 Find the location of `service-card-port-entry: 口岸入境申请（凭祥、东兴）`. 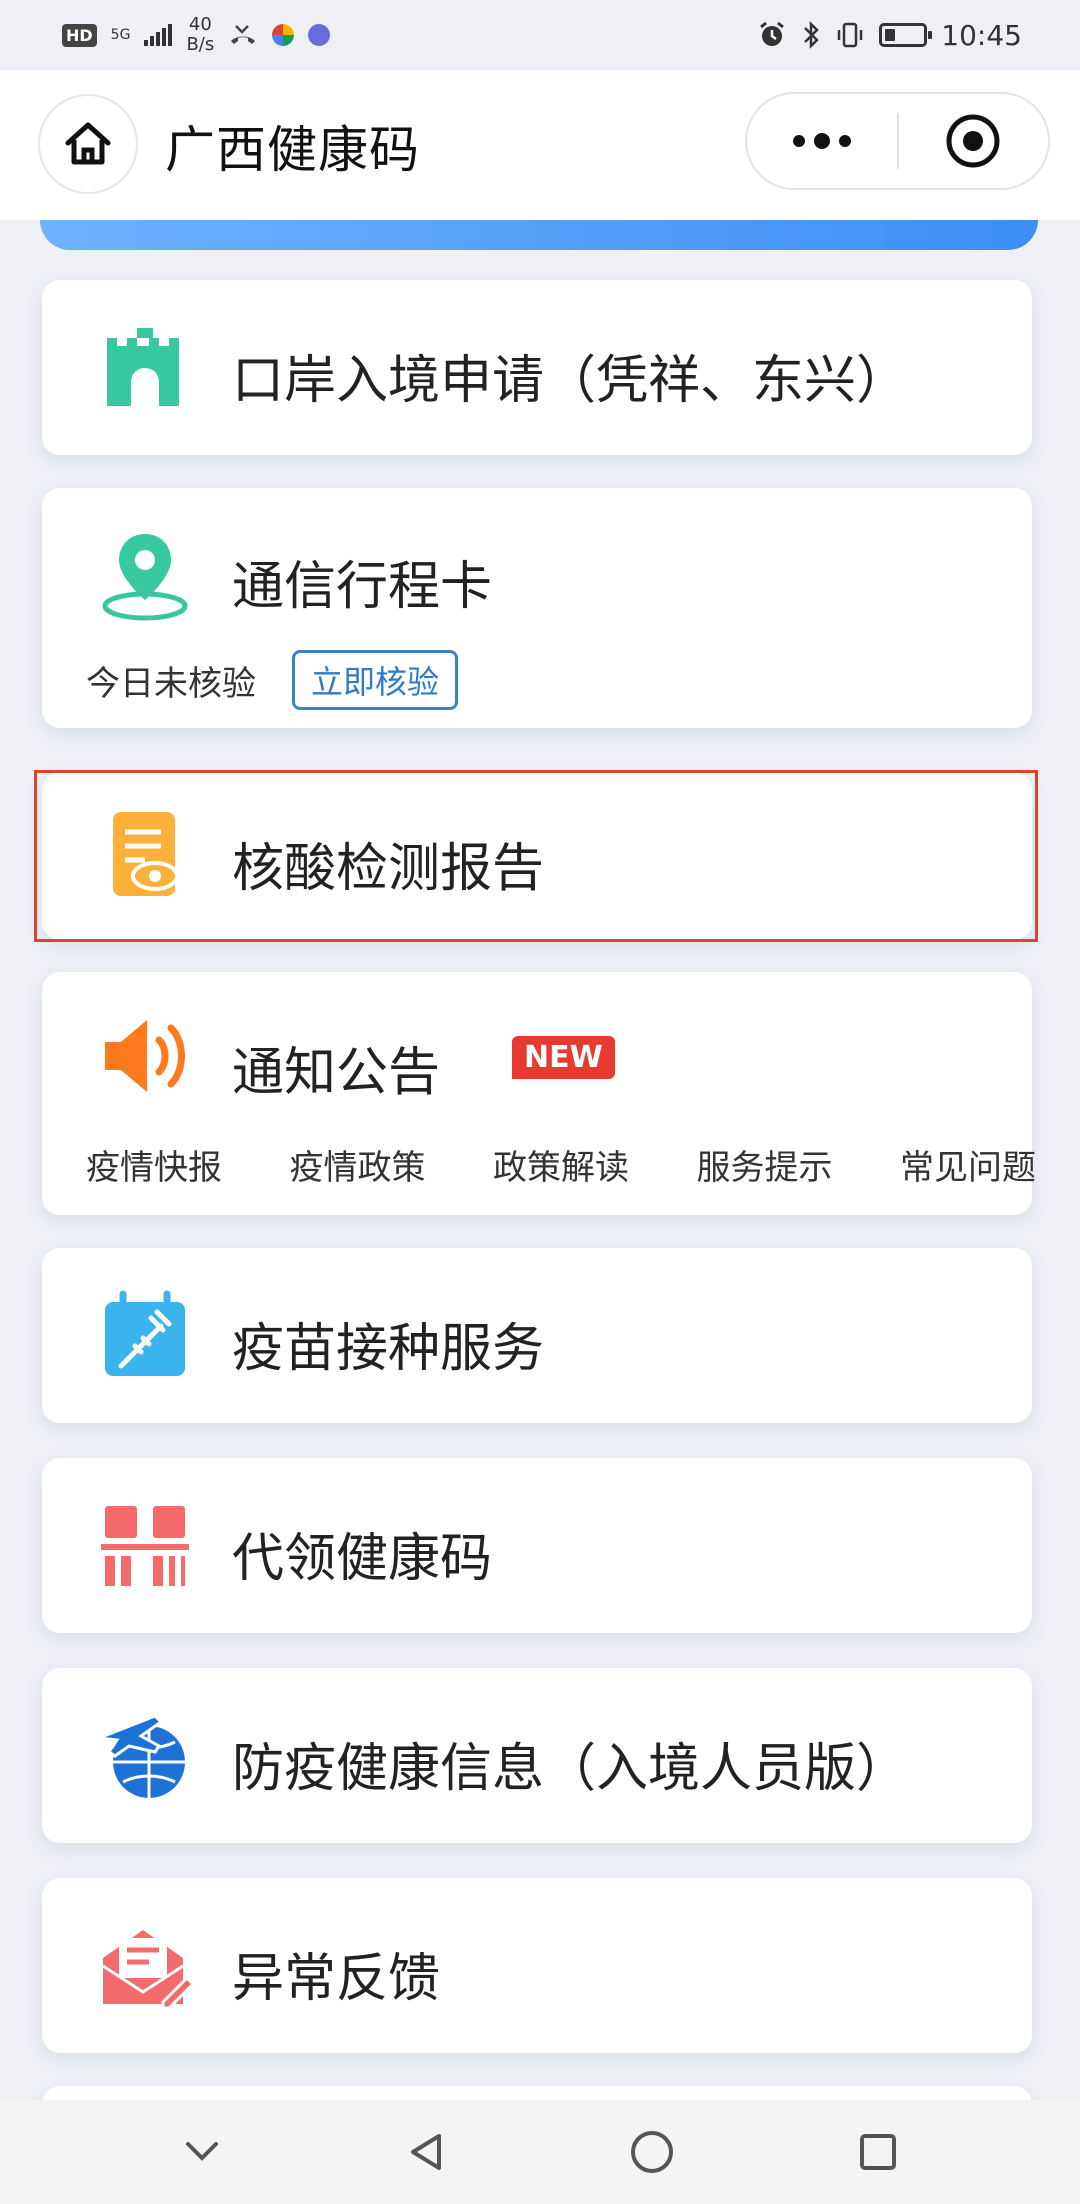

service-card-port-entry: 口岸入境申请（凭祥、东兴） is located at coordinates (537, 367).